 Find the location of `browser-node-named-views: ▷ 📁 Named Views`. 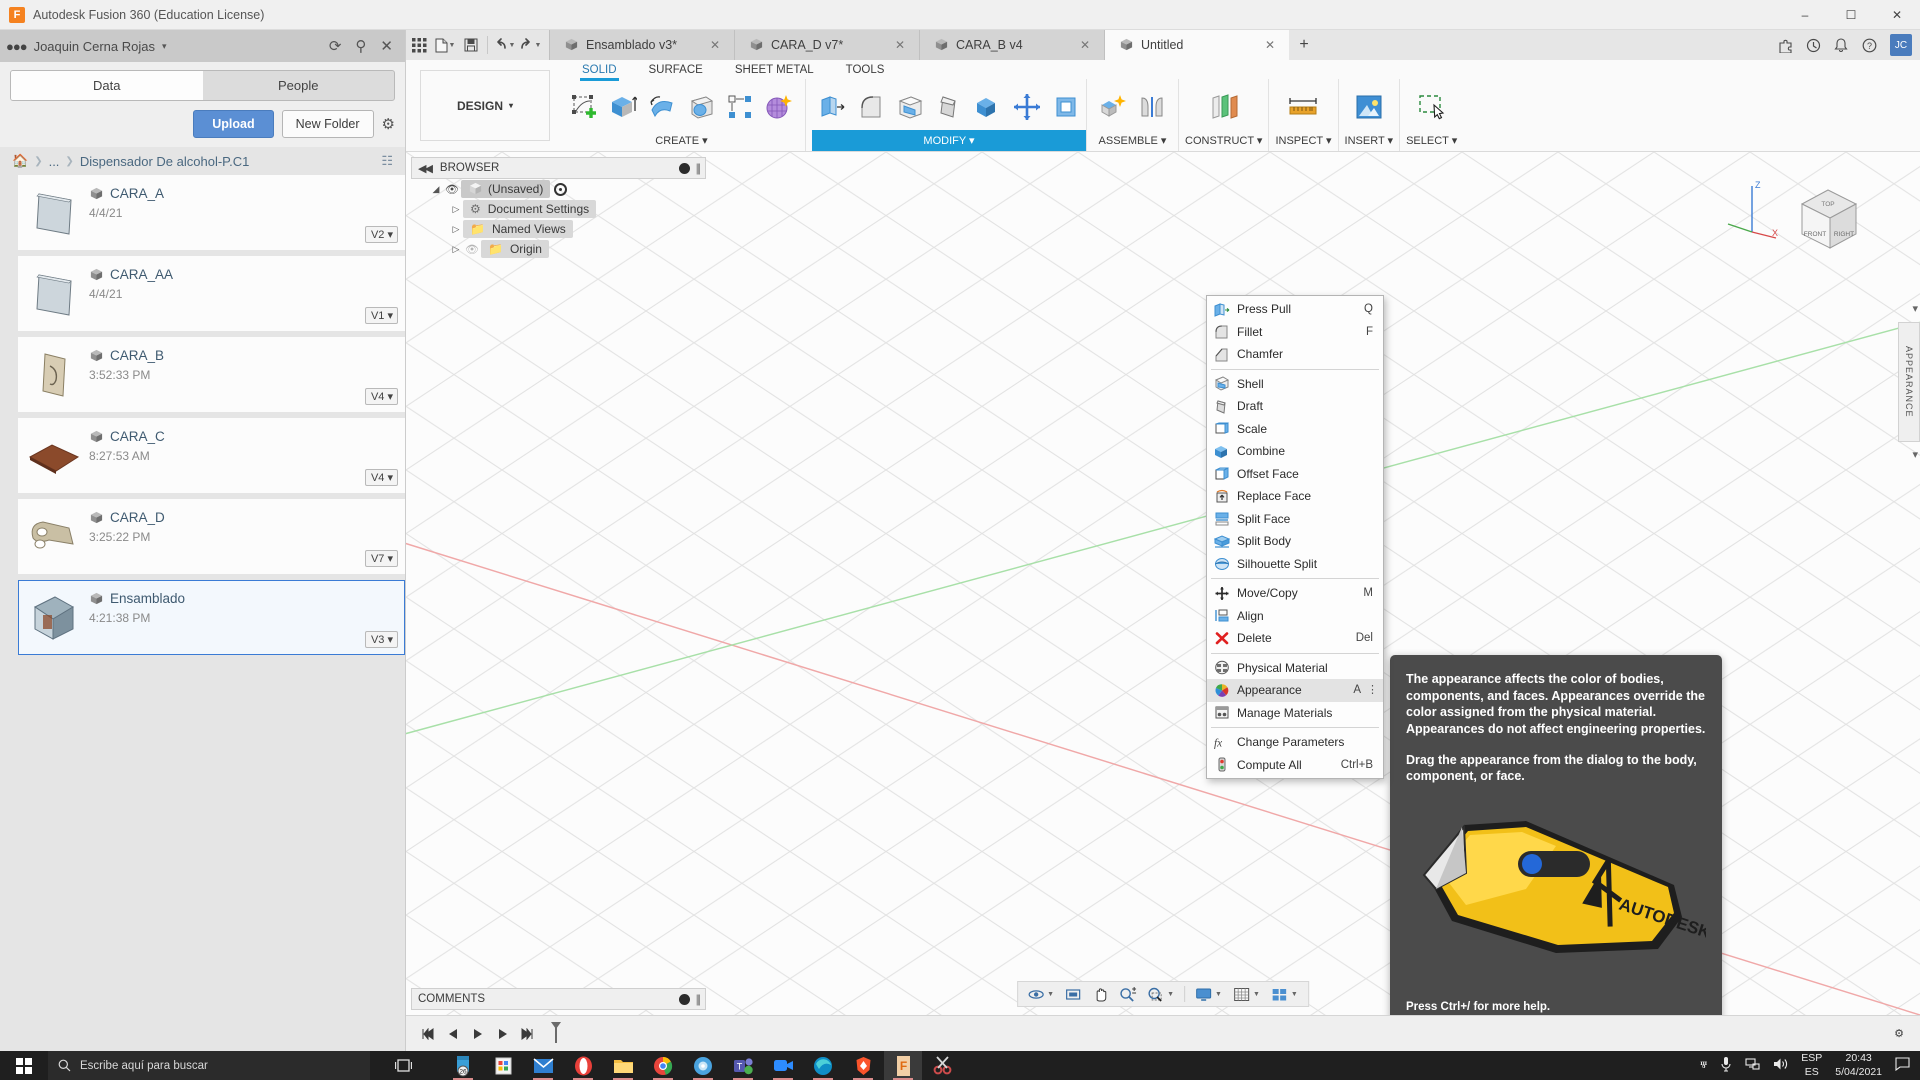

browser-node-named-views: ▷ 📁 Named Views is located at coordinates (558, 229).